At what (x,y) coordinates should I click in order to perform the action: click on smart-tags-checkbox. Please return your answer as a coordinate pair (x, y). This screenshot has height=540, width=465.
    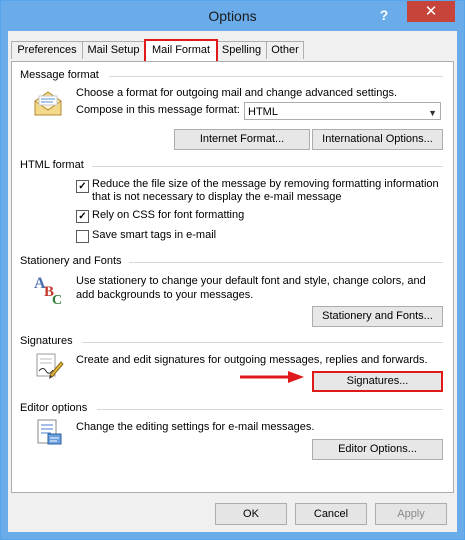
    Looking at the image, I should click on (82, 236).